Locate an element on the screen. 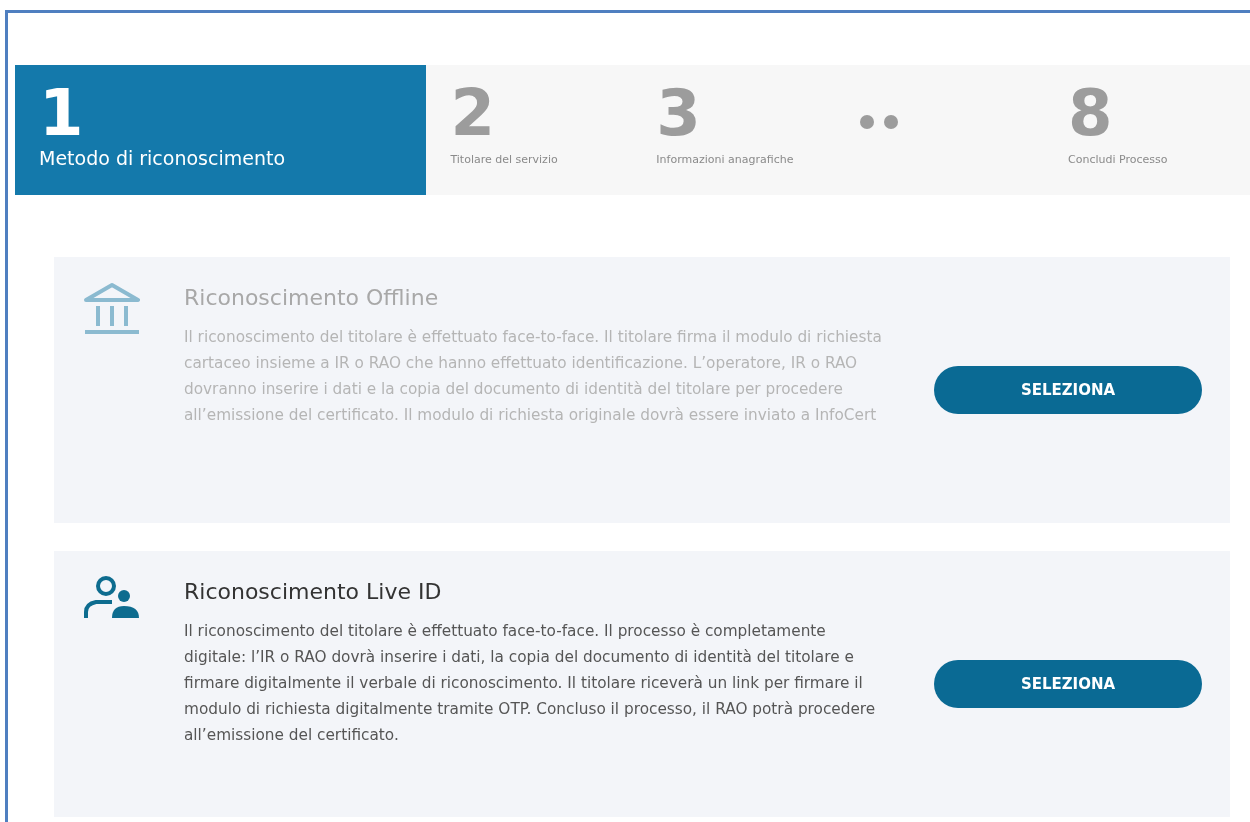  dots-icon is located at coordinates (879, 122).